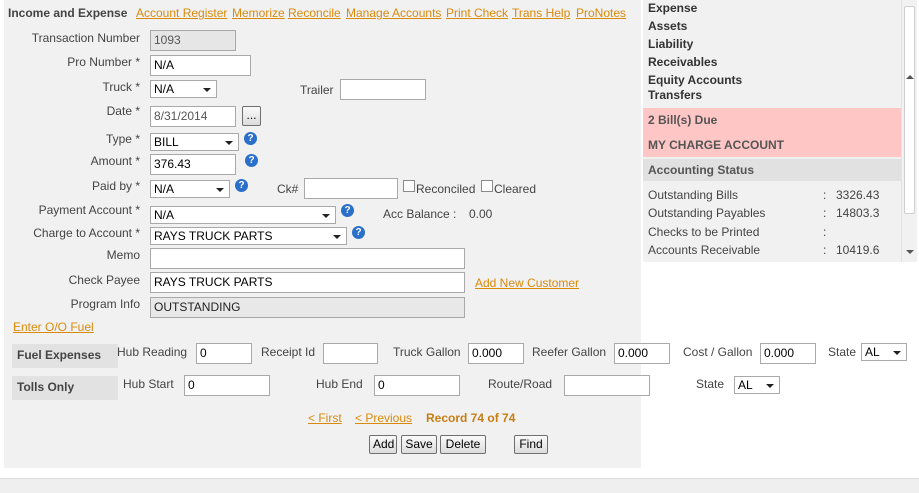 Image resolution: width=919 pixels, height=493 pixels. Describe the element at coordinates (181, 13) in the screenshot. I see `account-register-link: Account Register` at that location.